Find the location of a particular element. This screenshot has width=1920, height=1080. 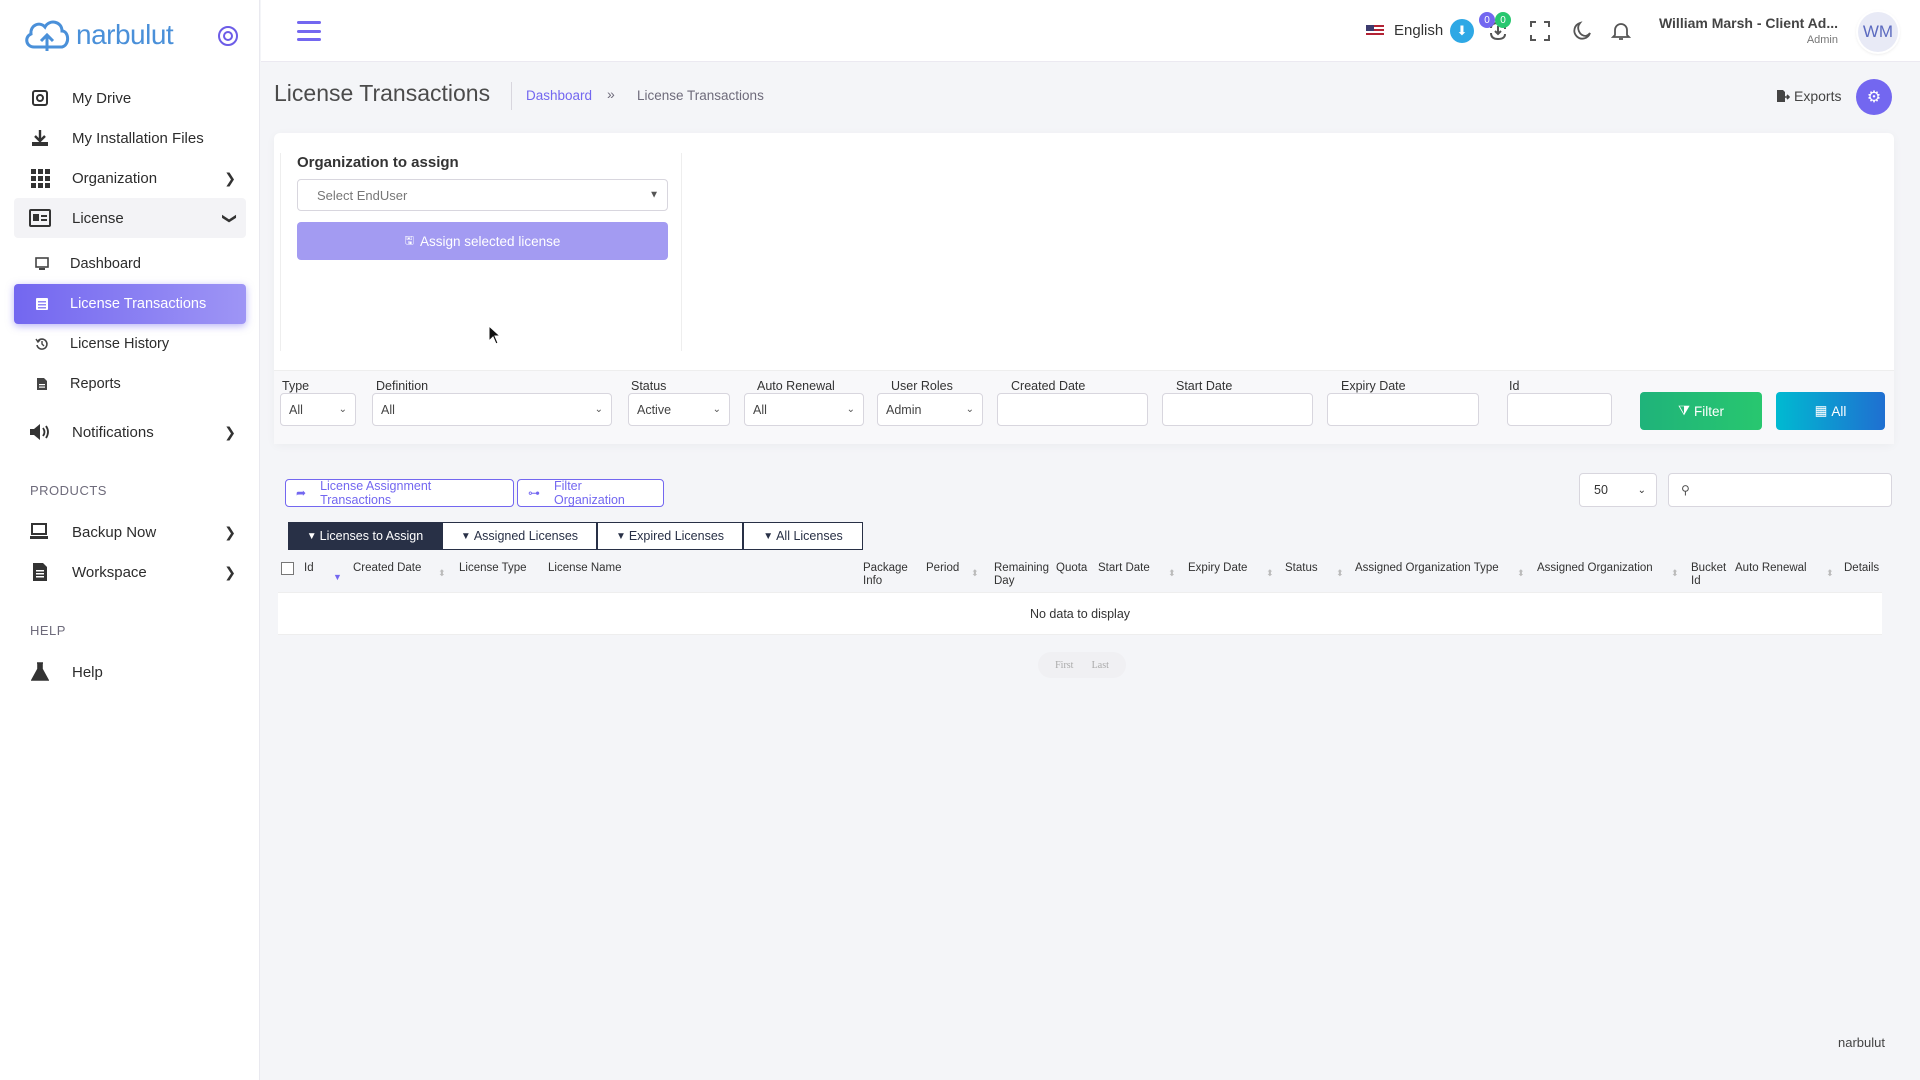

section-label-products: PRODUCTS is located at coordinates (68, 490).